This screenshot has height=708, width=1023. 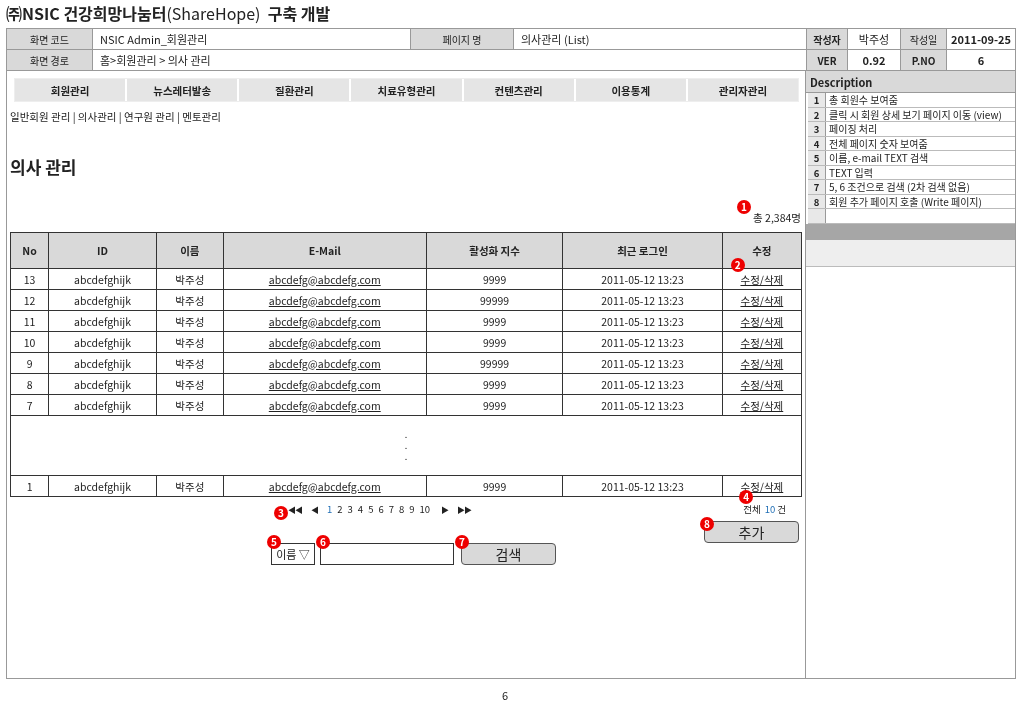 I want to click on count-label: 전체, so click(x=752, y=509).